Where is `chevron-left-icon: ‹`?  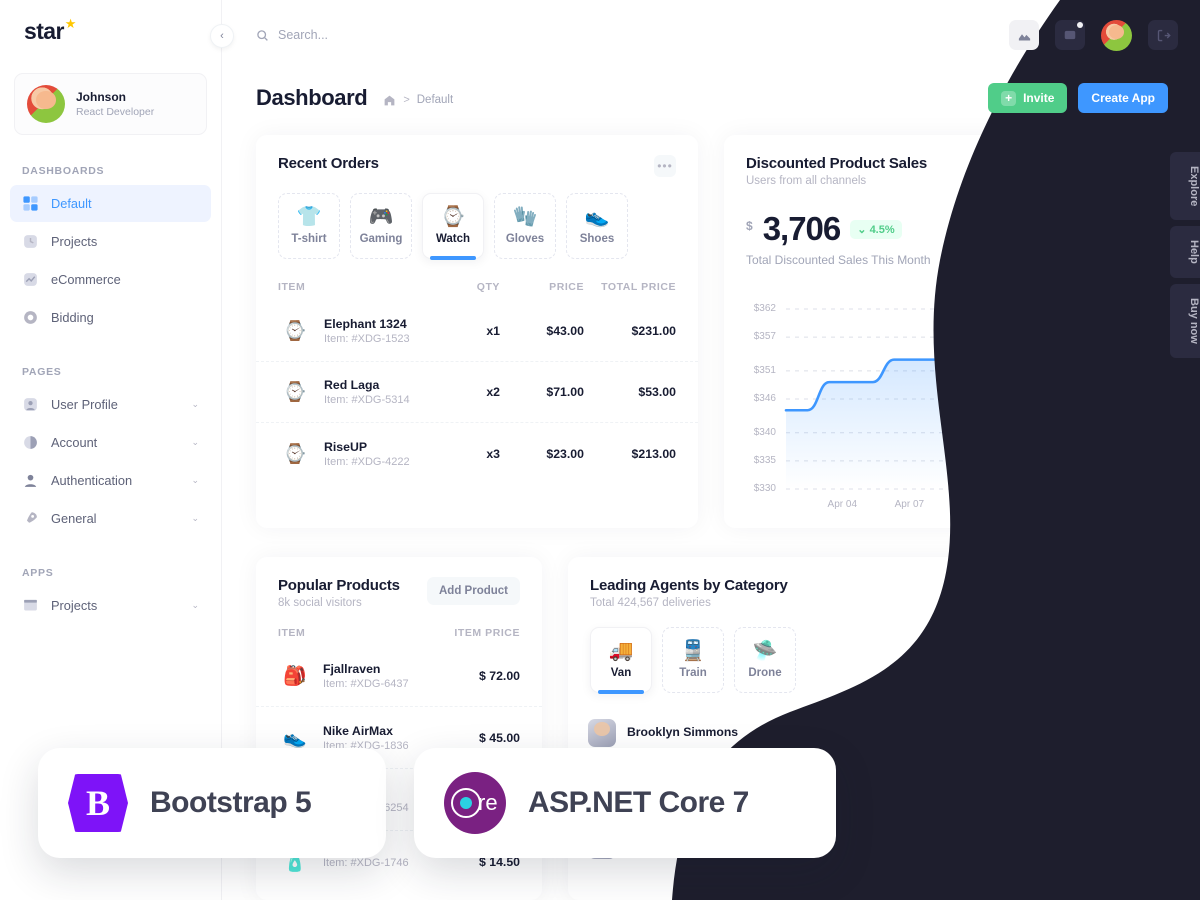
chevron-left-icon: ‹ is located at coordinates (222, 36).